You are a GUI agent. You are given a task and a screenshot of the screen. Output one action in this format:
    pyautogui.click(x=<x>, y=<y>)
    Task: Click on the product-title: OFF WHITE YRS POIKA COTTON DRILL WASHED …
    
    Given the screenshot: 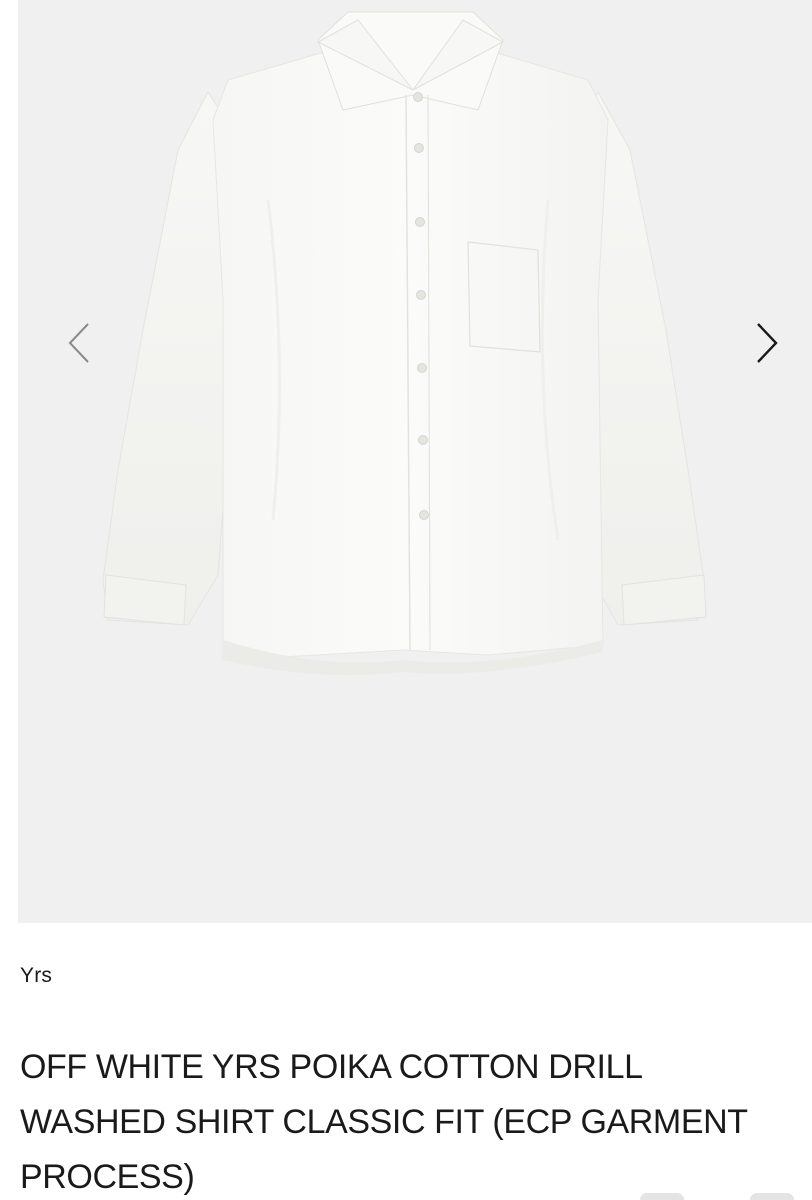 What is the action you would take?
    pyautogui.click(x=384, y=1122)
    